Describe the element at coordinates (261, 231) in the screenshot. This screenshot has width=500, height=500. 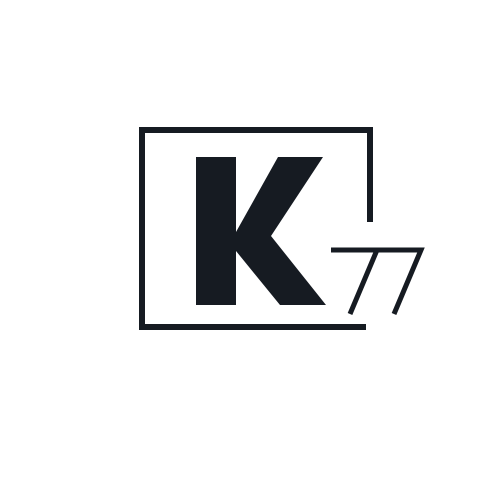
I see `logo-letter-k` at that location.